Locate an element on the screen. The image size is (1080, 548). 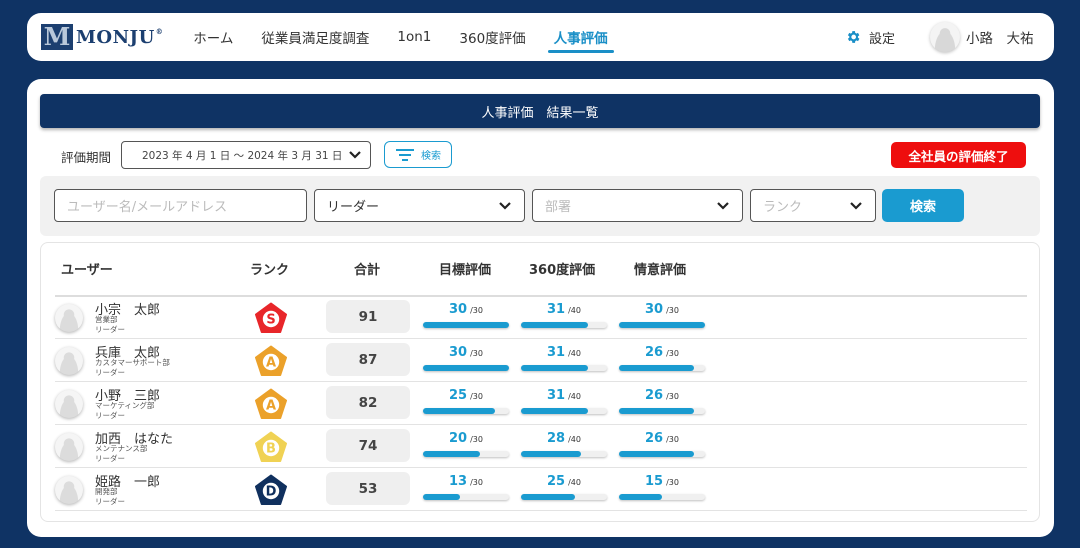
nav-item-home: ホーム is located at coordinates (213, 37).